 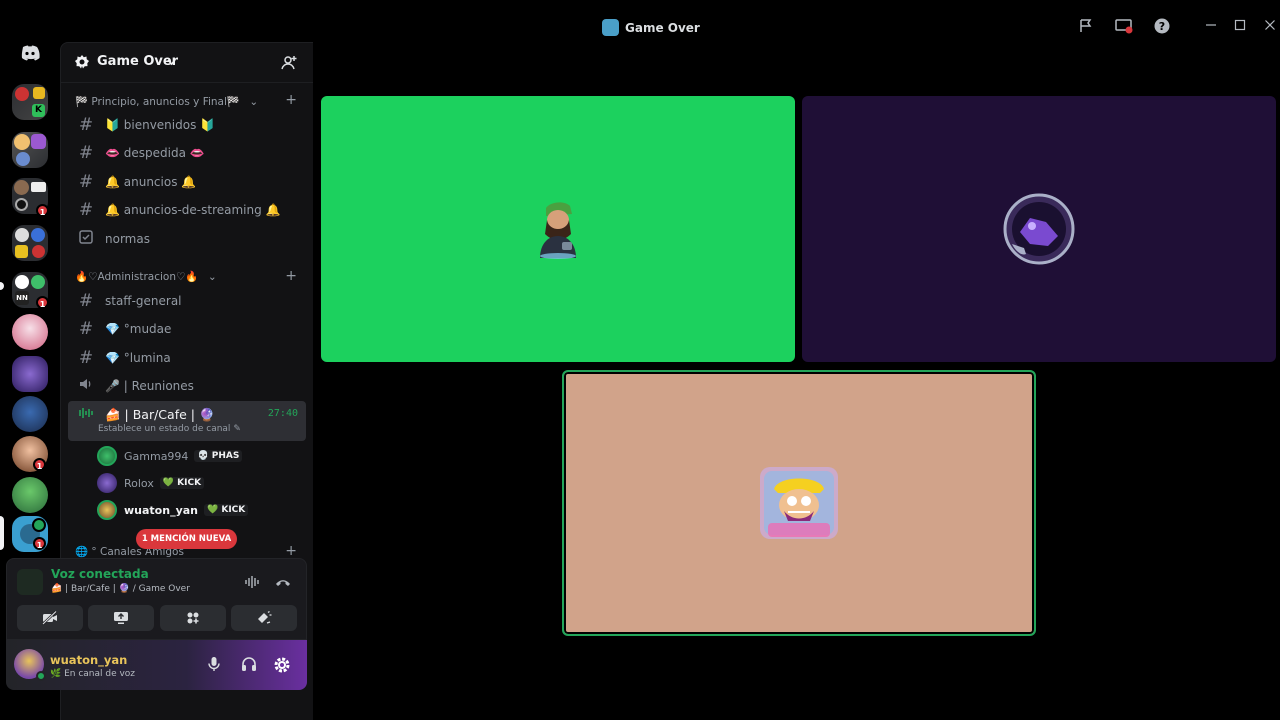 I want to click on camera-off-icon, so click(x=49, y=618).